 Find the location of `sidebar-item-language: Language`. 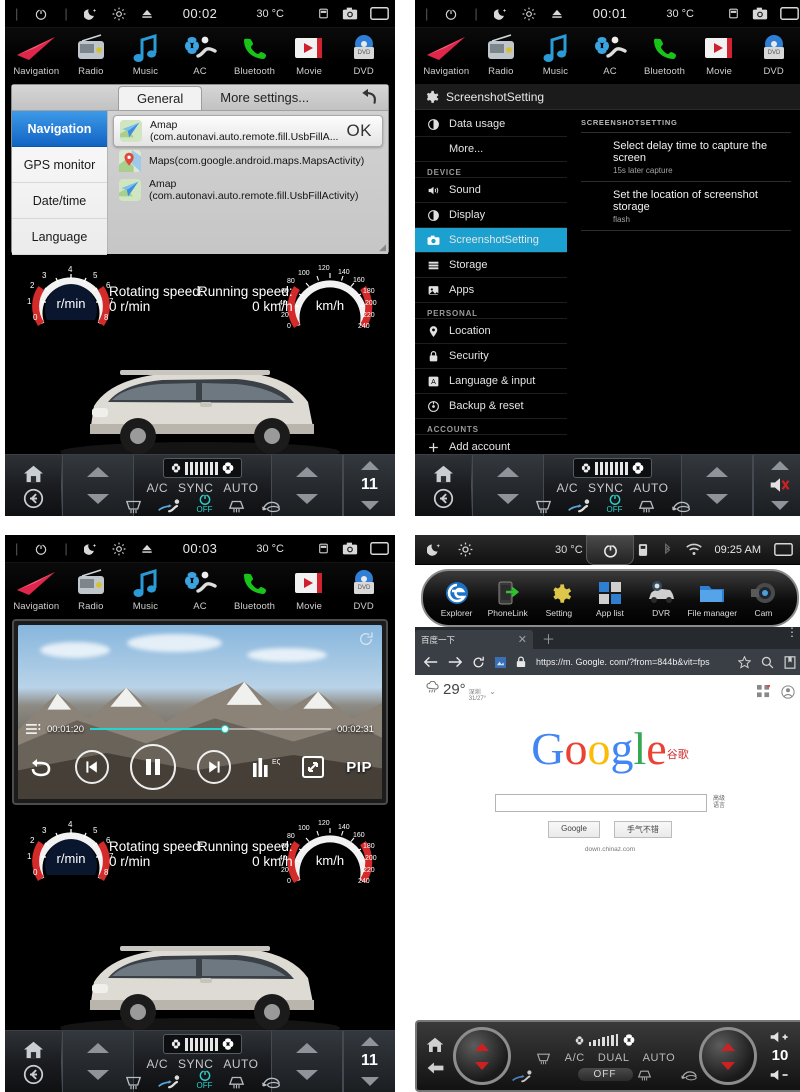

sidebar-item-language: Language is located at coordinates (59, 237).